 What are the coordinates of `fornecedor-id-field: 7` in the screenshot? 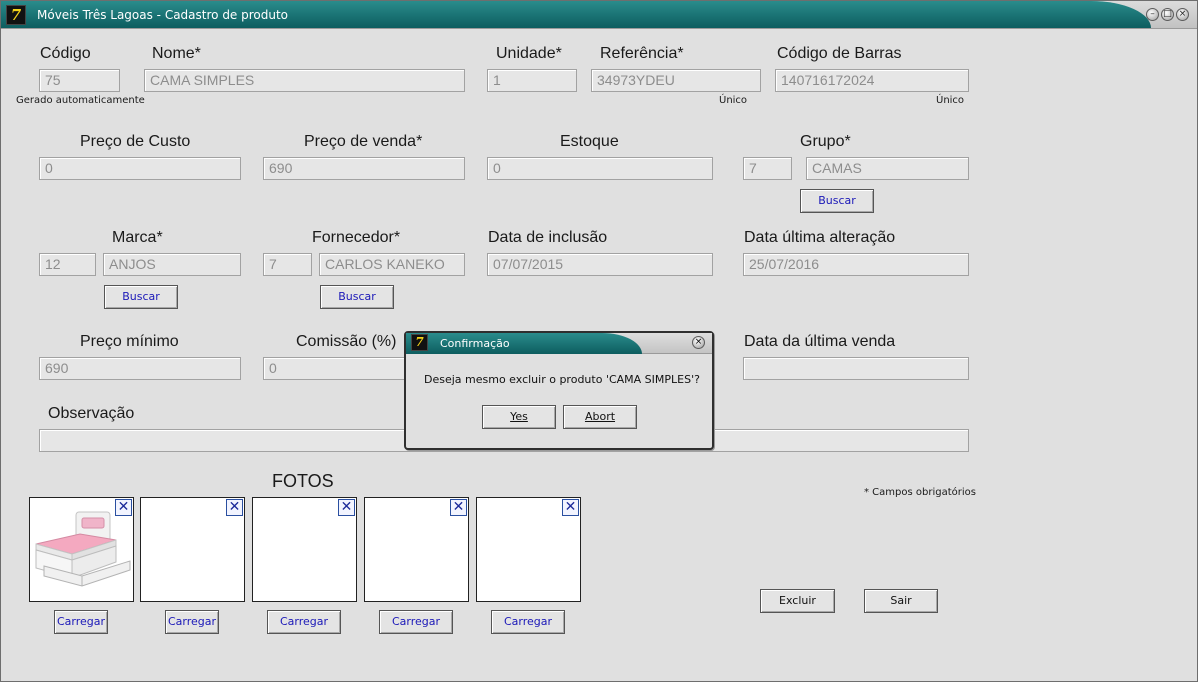 It's located at (287, 264).